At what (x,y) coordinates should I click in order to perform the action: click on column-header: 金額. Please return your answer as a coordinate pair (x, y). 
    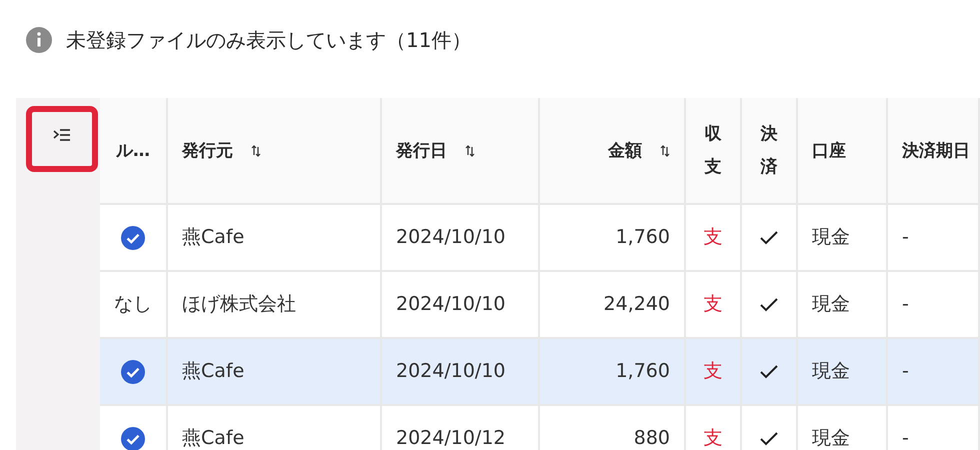
    Looking at the image, I should click on (613, 151).